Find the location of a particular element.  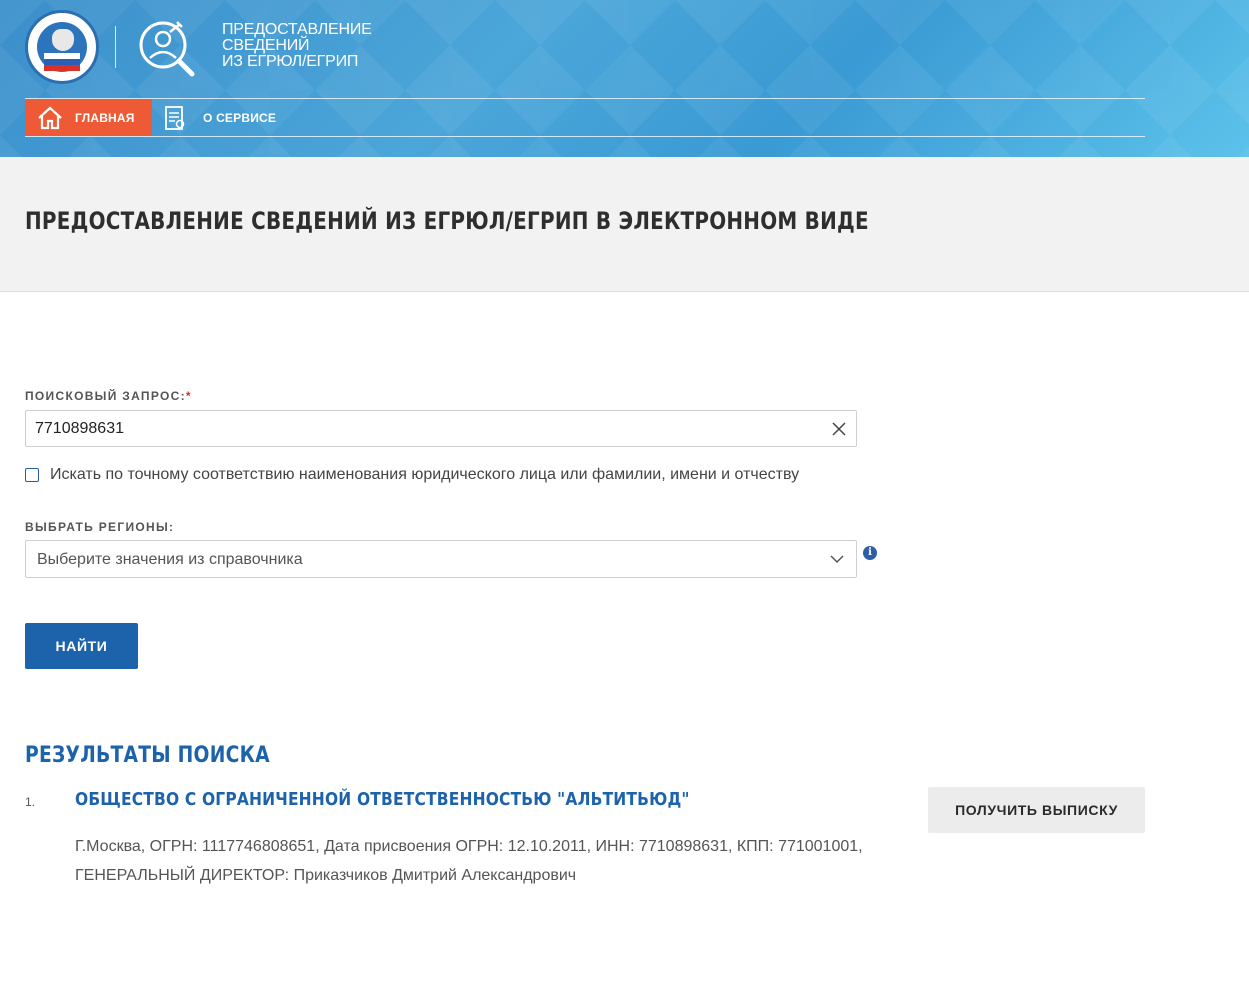

exact-match-checkbox is located at coordinates (32, 475).